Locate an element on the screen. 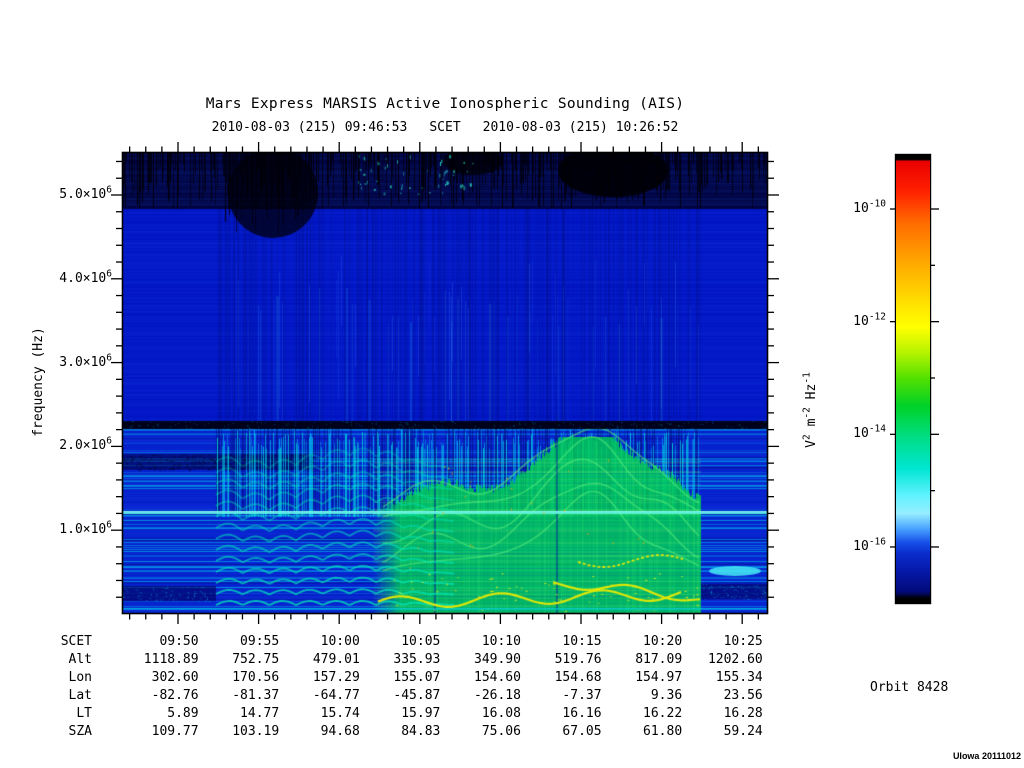 The image size is (1024, 768). ephemeris-cell: 10:05 is located at coordinates (421, 641).